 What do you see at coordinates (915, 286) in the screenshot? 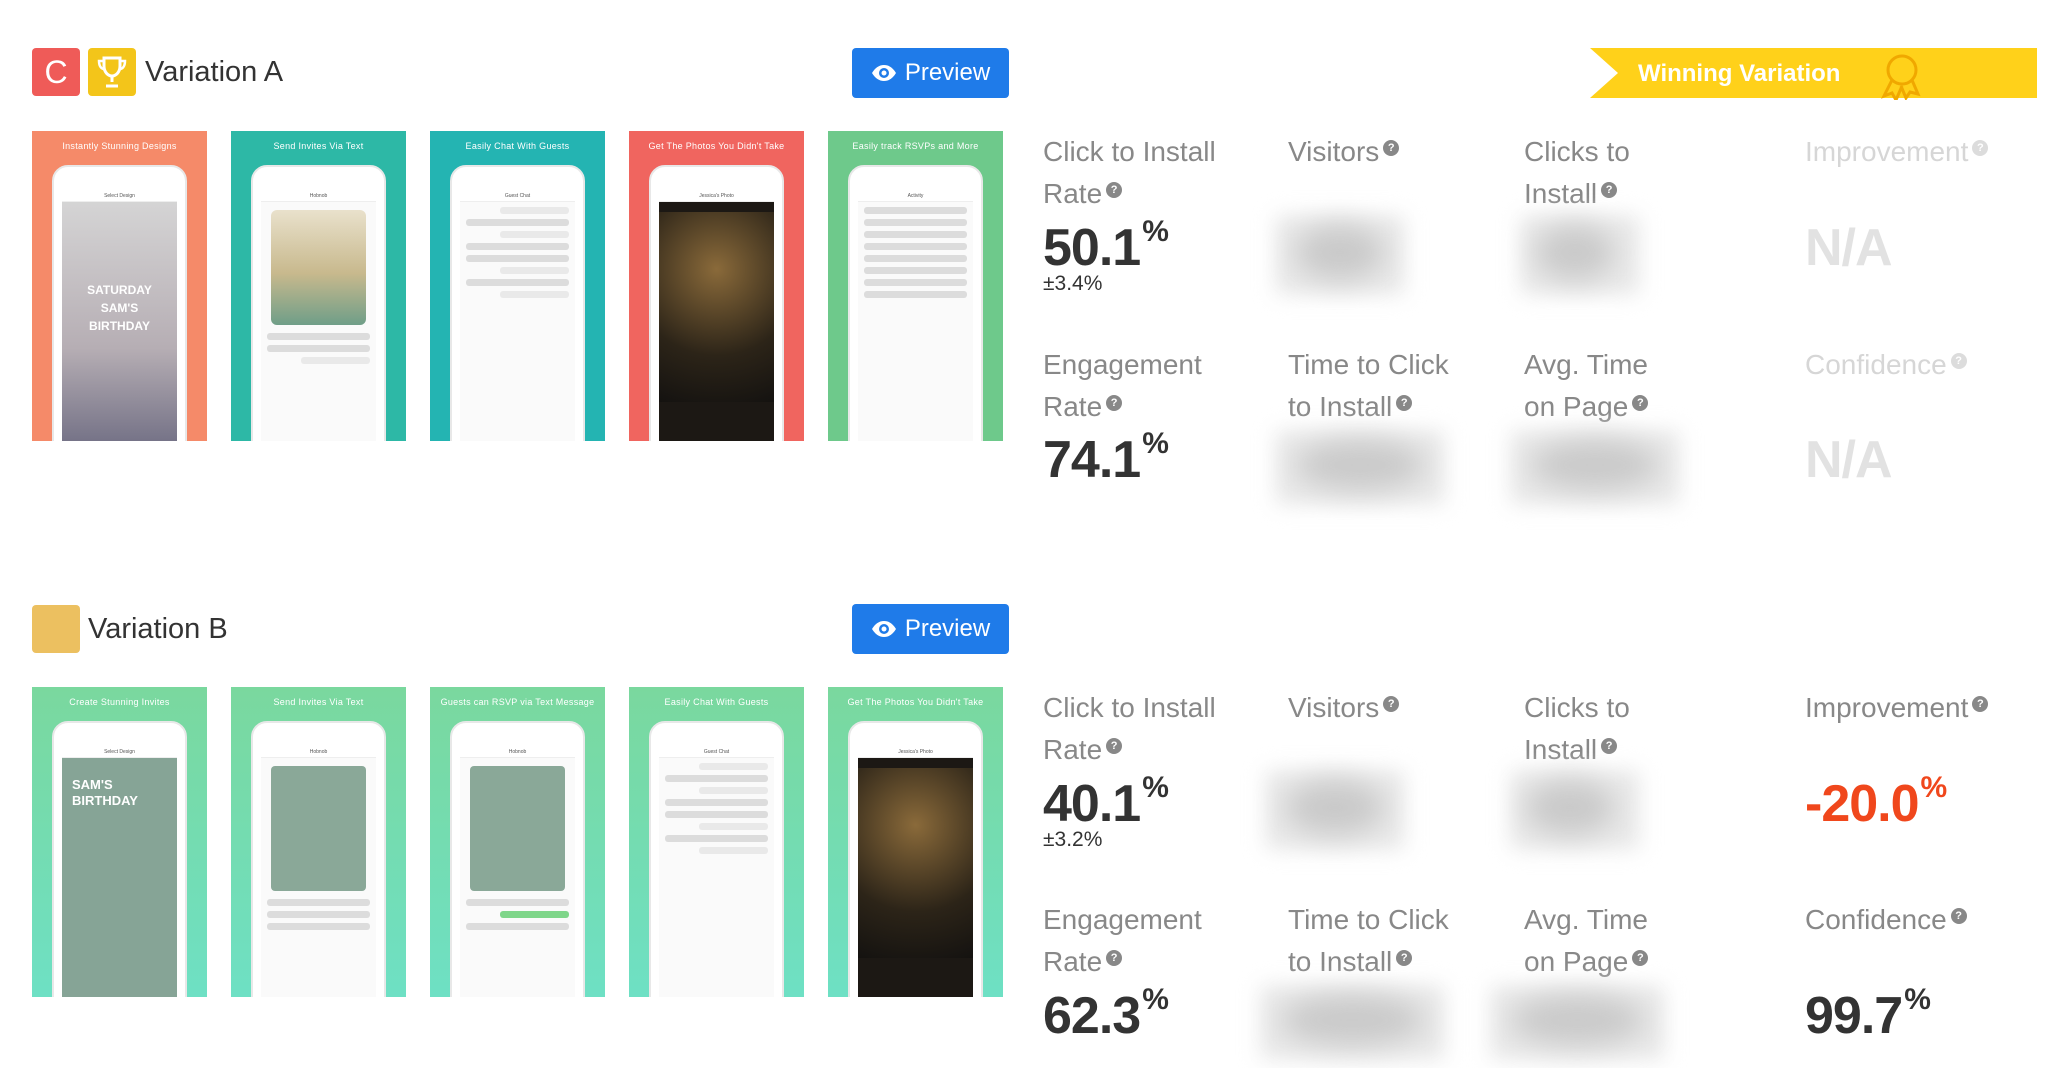
I see `screenshot-5: Easily track RSVPs and More Activity` at bounding box center [915, 286].